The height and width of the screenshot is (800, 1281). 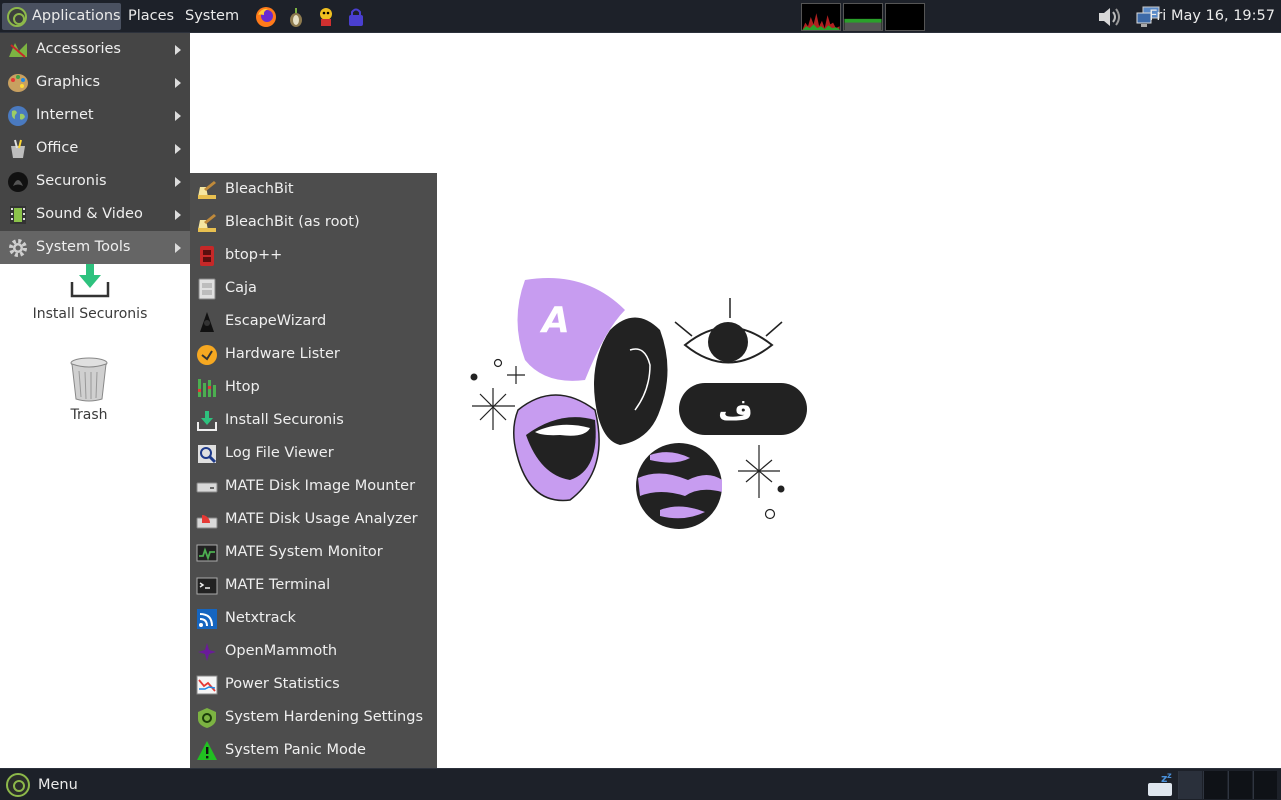 I want to click on submenu-item-label: OpenMammoth, so click(x=281, y=651).